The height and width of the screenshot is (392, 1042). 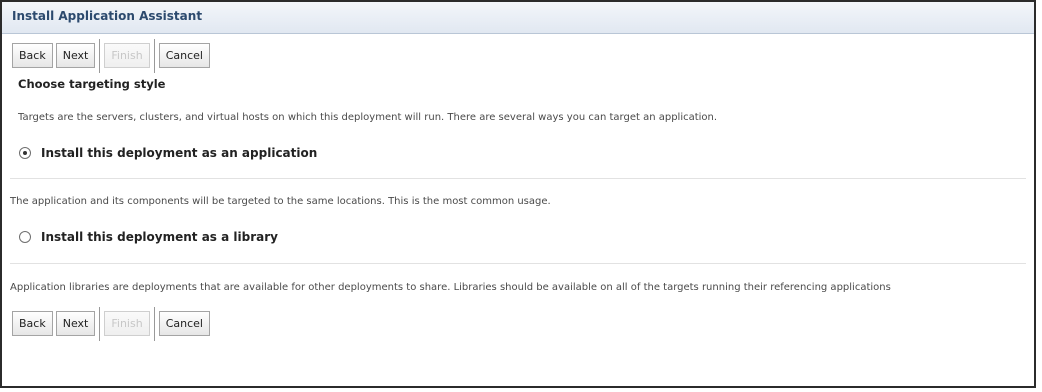 I want to click on top-button-bar: Back Next Finish Cancel, so click(x=112, y=56).